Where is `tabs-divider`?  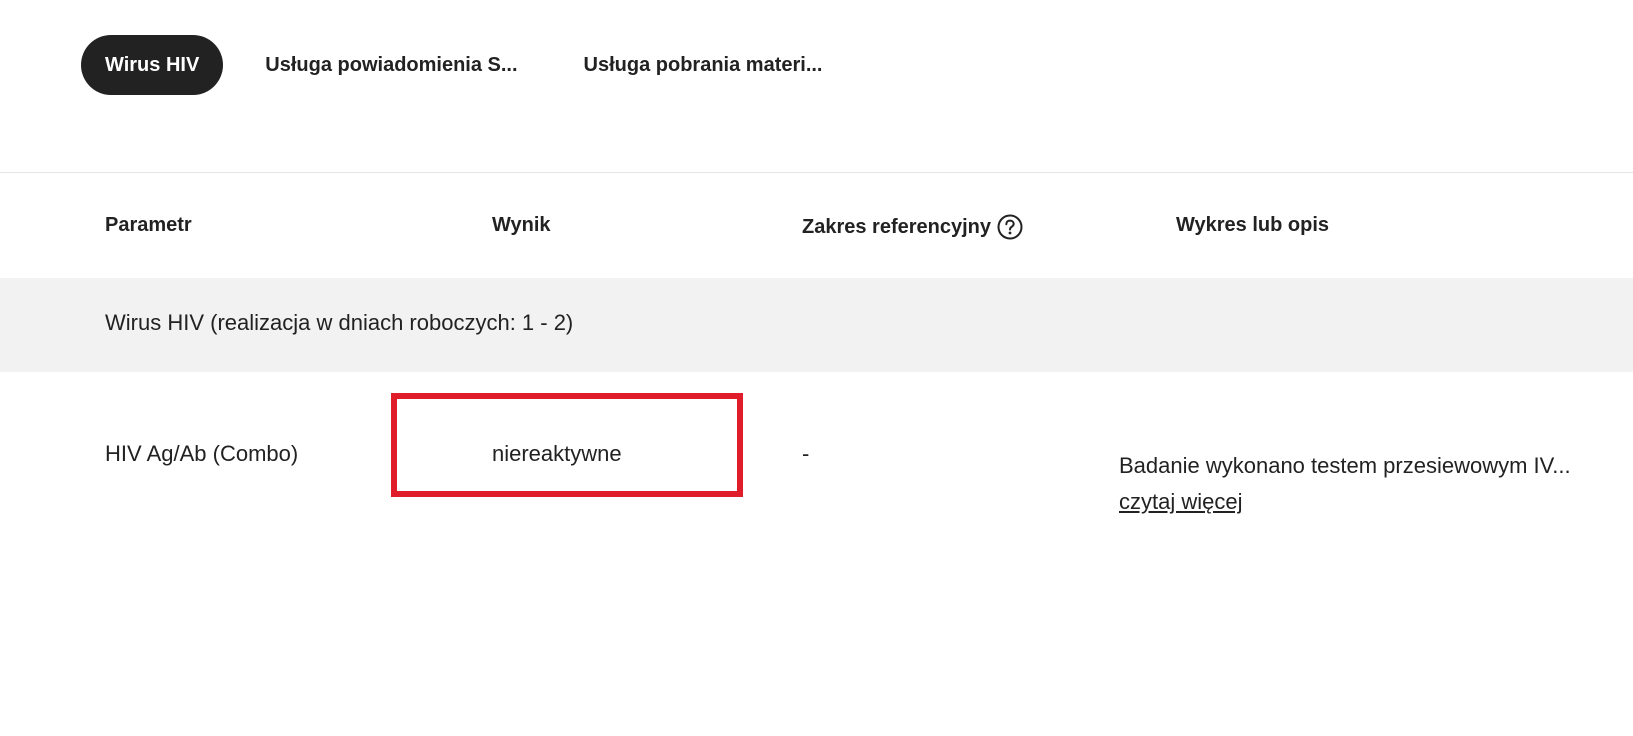 tabs-divider is located at coordinates (816, 172).